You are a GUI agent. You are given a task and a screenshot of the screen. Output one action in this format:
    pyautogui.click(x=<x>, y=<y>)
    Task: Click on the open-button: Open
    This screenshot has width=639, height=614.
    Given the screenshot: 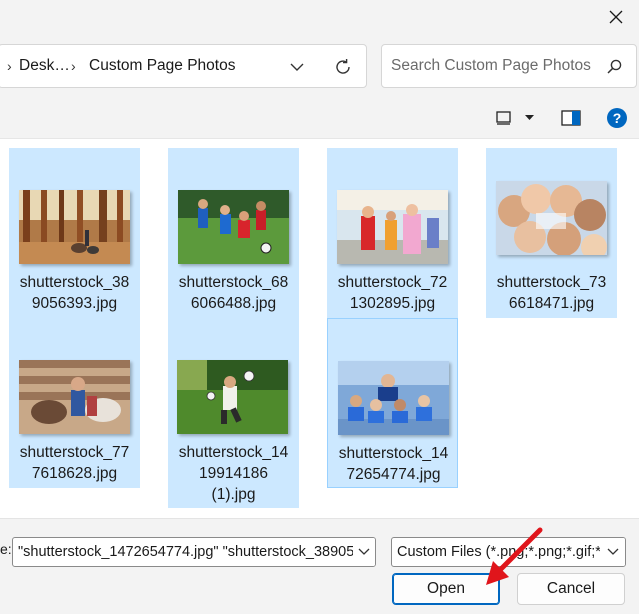 What is the action you would take?
    pyautogui.click(x=446, y=589)
    